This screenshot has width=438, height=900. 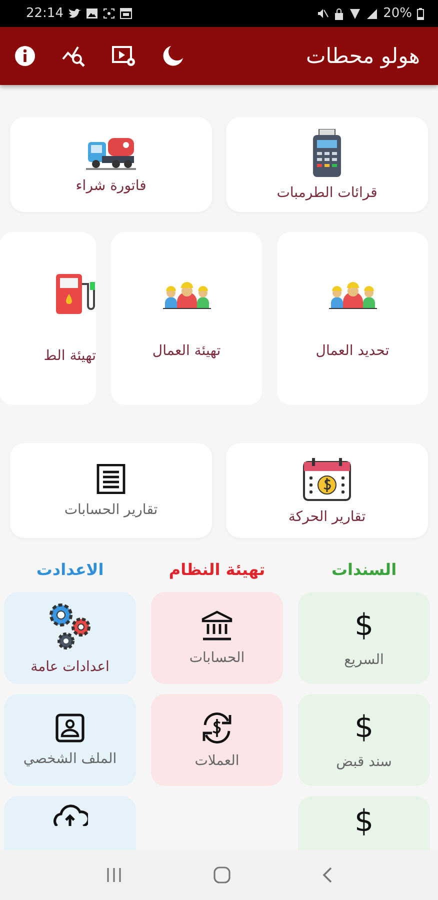 What do you see at coordinates (420, 14) in the screenshot?
I see `battery-icon` at bounding box center [420, 14].